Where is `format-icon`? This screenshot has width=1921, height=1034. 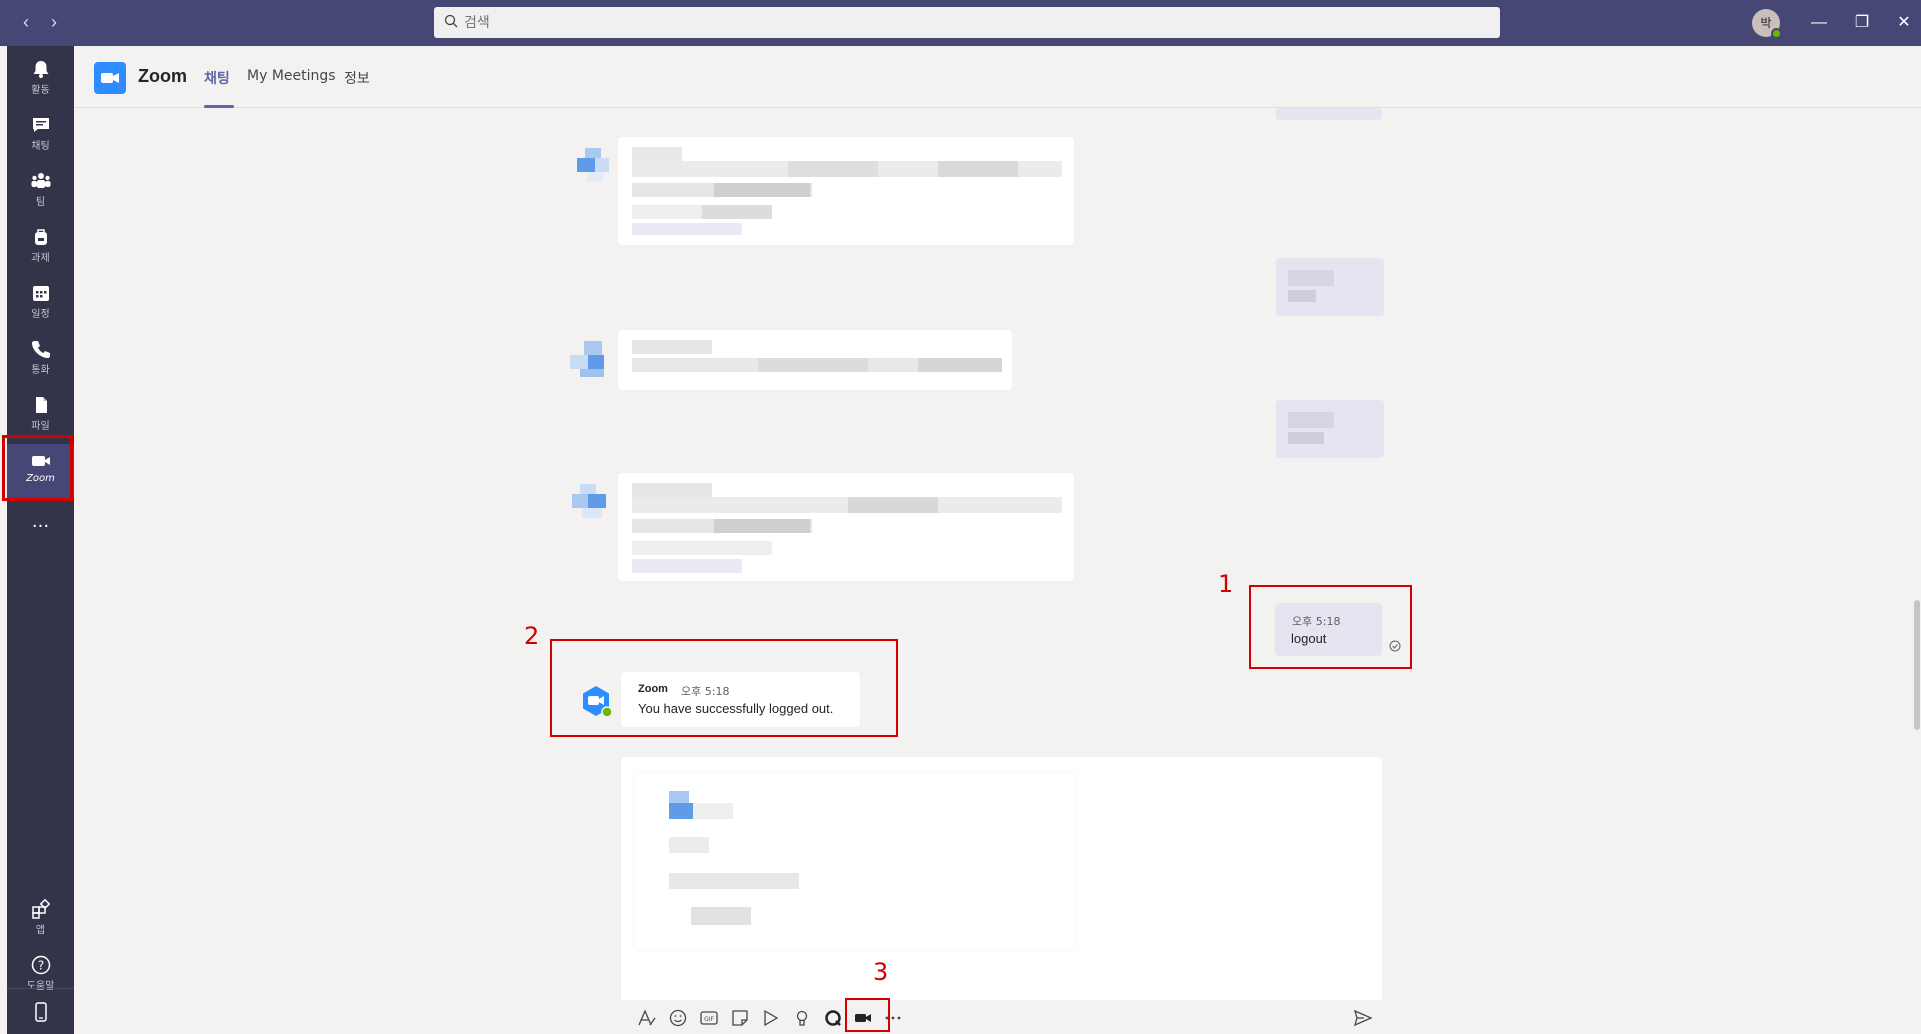
format-icon is located at coordinates (647, 1018).